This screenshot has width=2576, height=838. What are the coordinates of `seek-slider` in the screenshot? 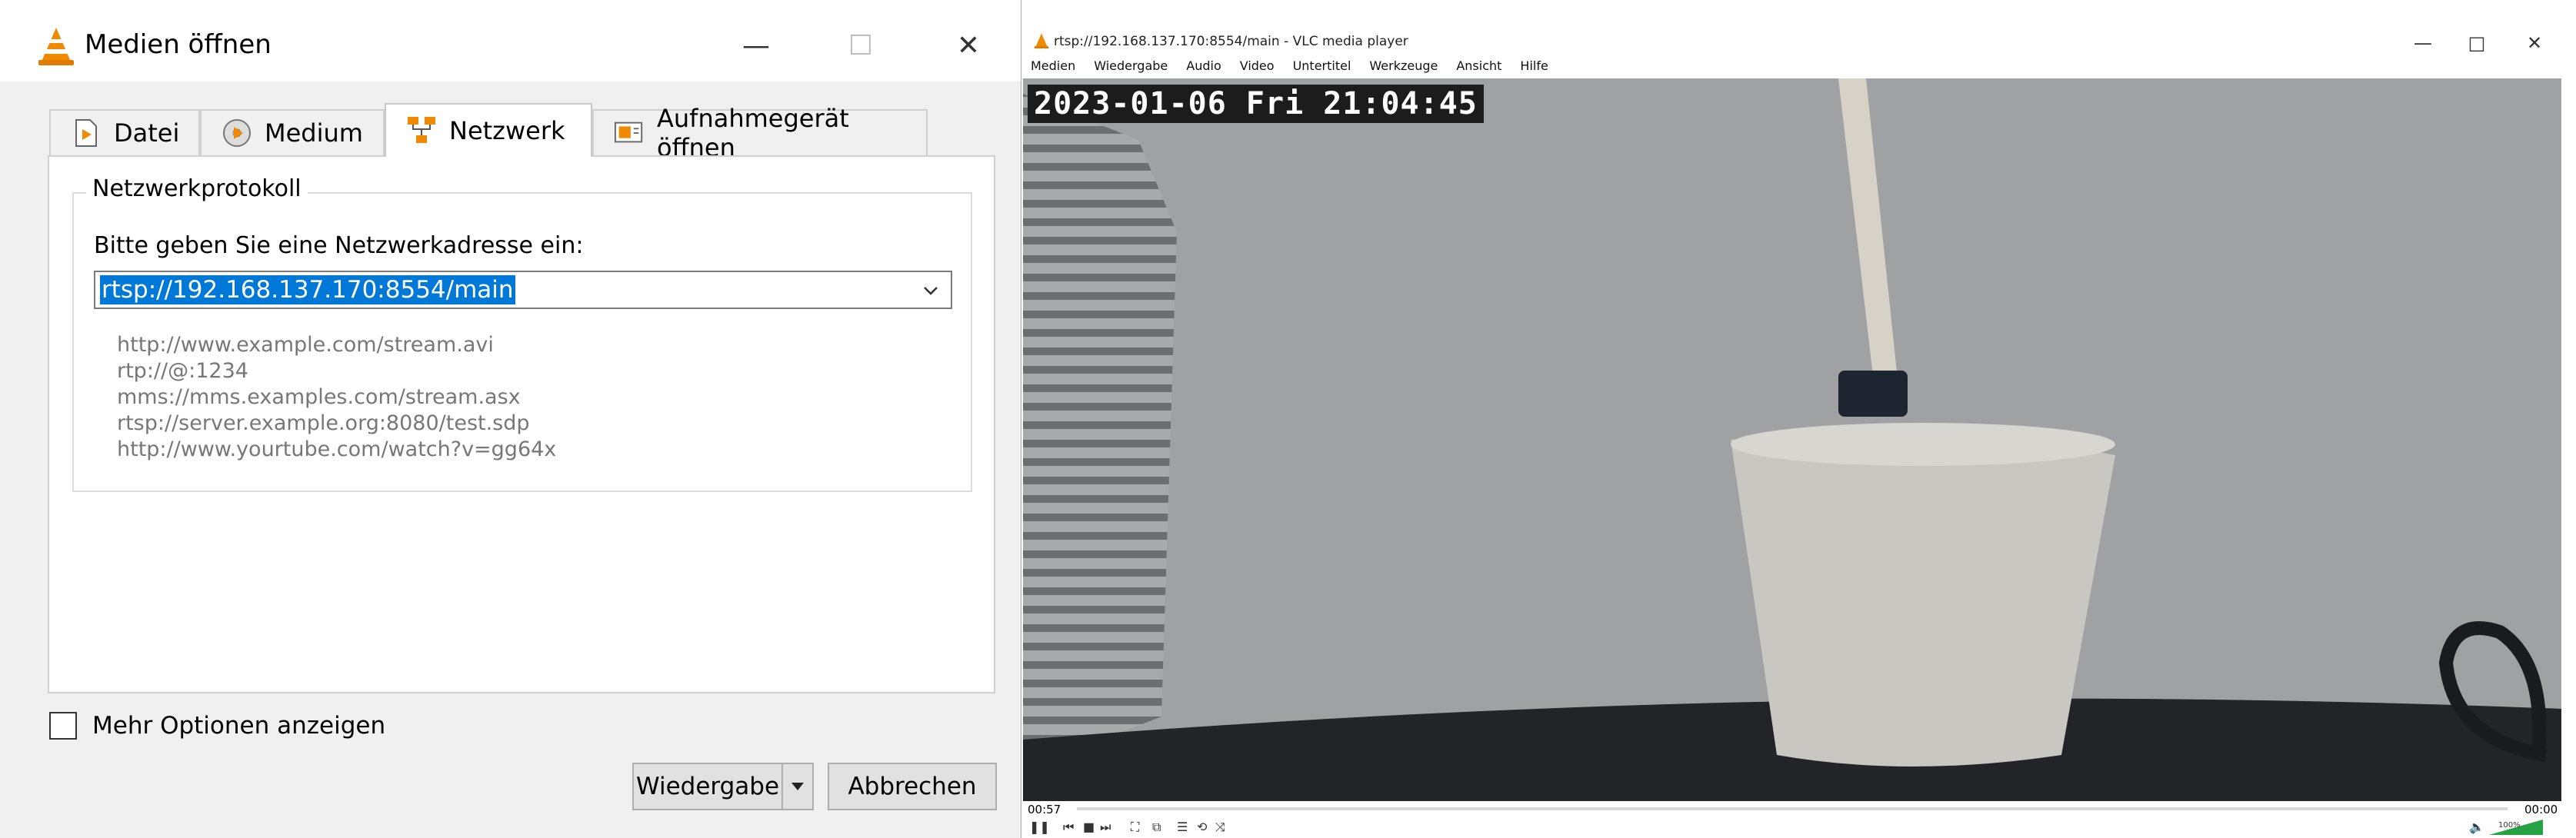 It's located at (1793, 808).